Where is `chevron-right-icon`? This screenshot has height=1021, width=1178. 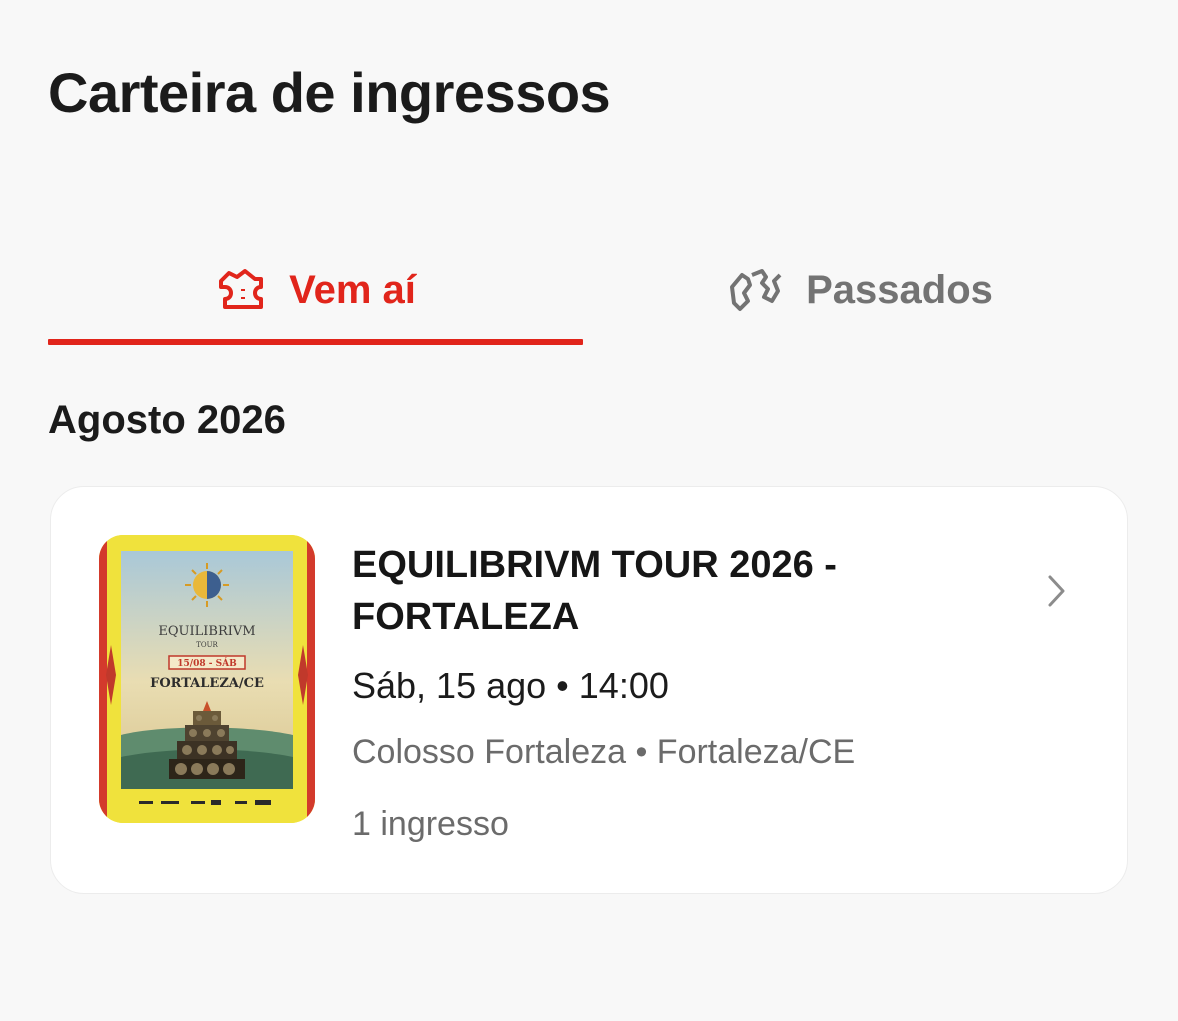
chevron-right-icon is located at coordinates (1056, 591).